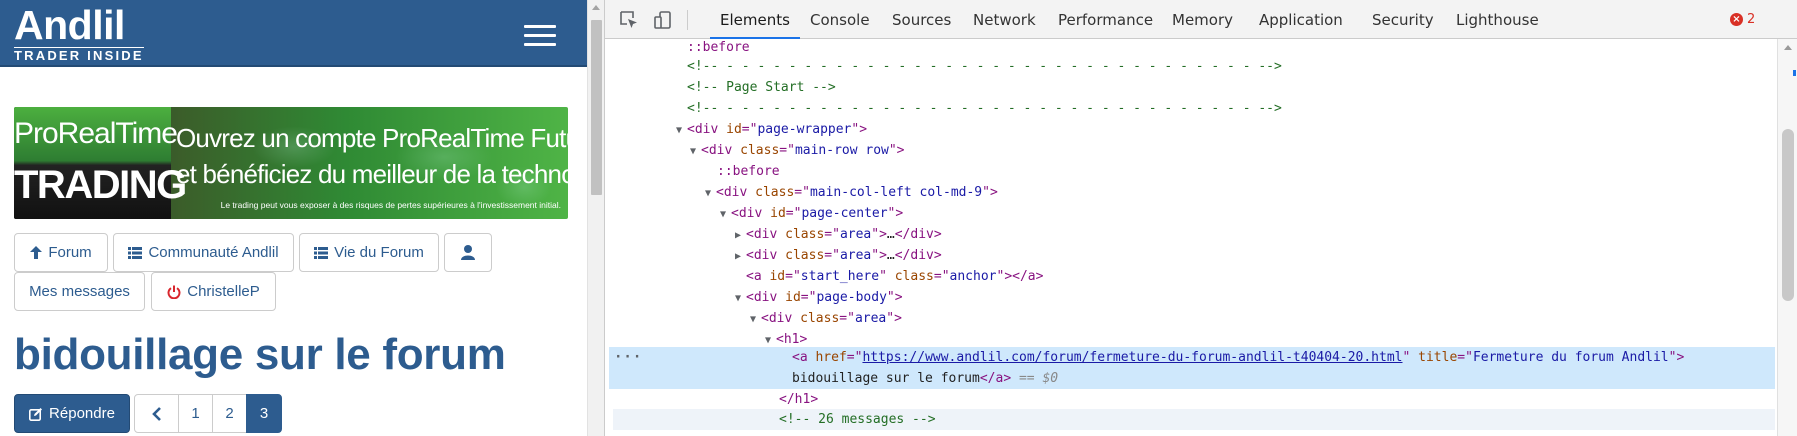 The height and width of the screenshot is (436, 1797). I want to click on user-icon, so click(468, 252).